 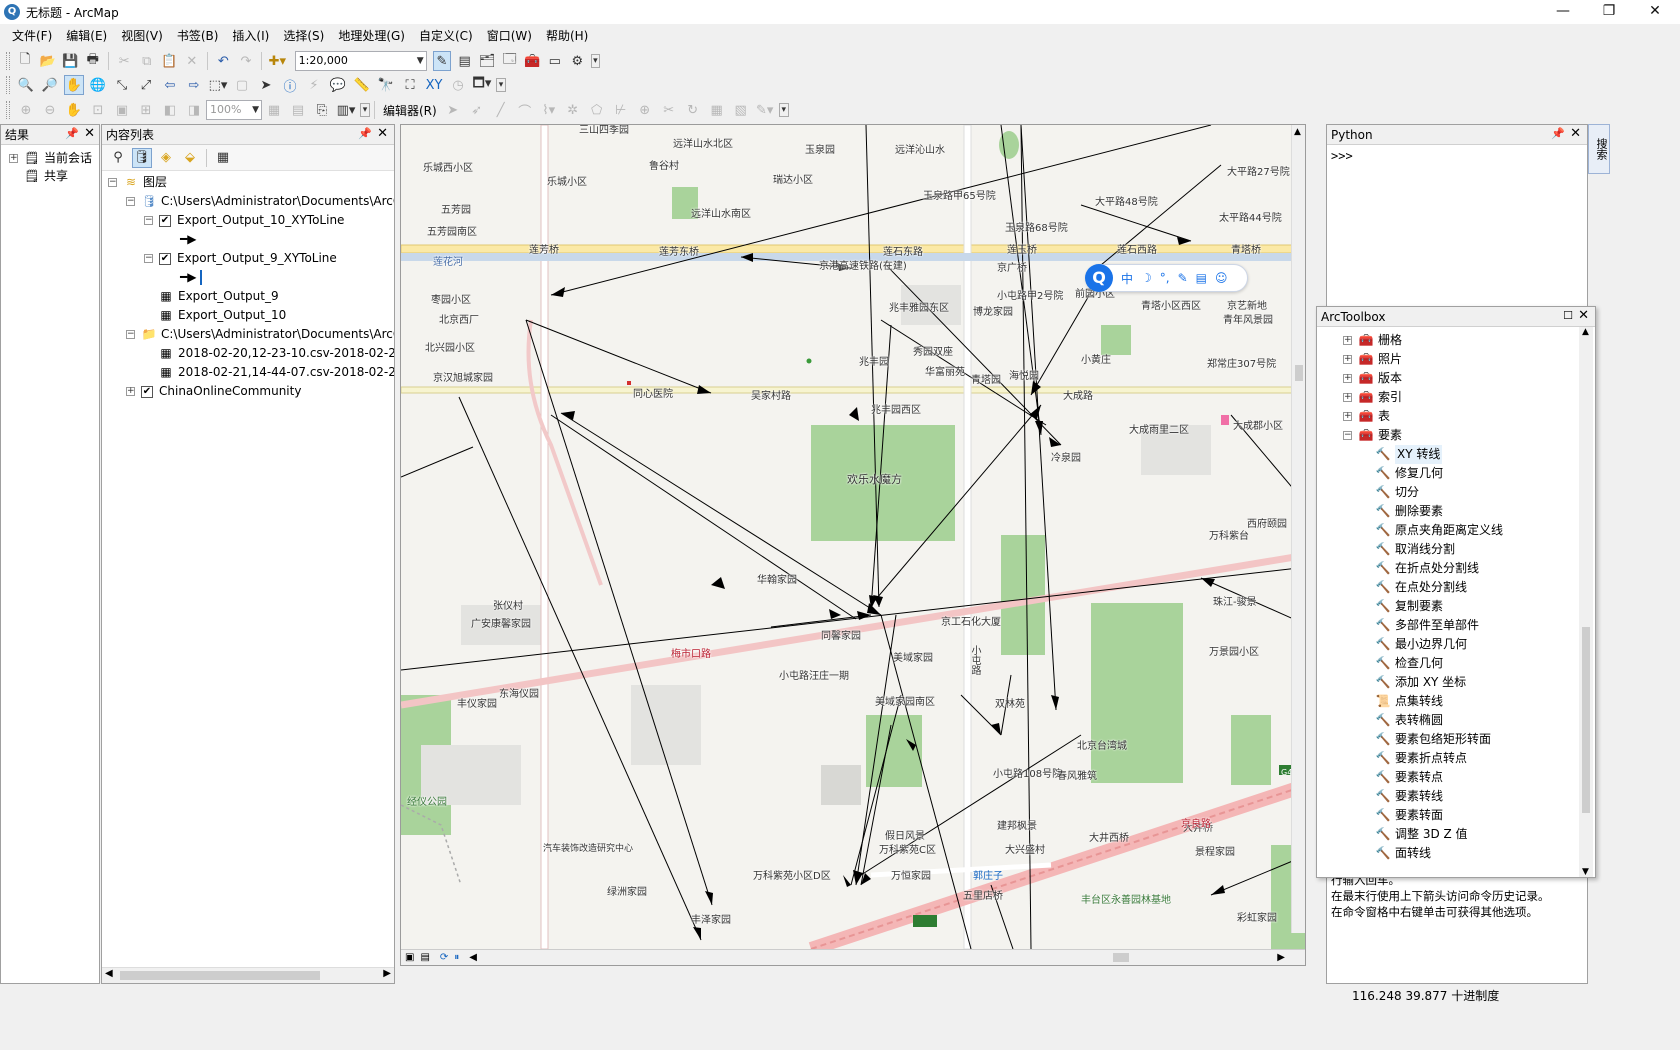 I want to click on minimize-button: —, so click(x=1563, y=12).